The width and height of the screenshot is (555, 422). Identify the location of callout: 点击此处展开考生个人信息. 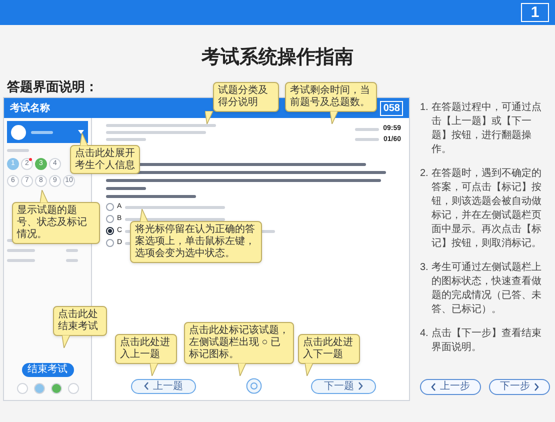
(105, 159).